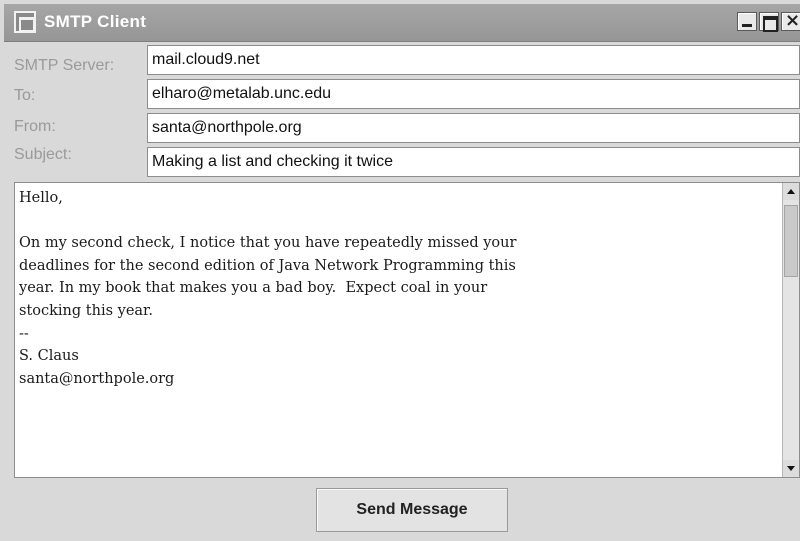 The width and height of the screenshot is (800, 541). I want to click on subject-input, so click(473, 162).